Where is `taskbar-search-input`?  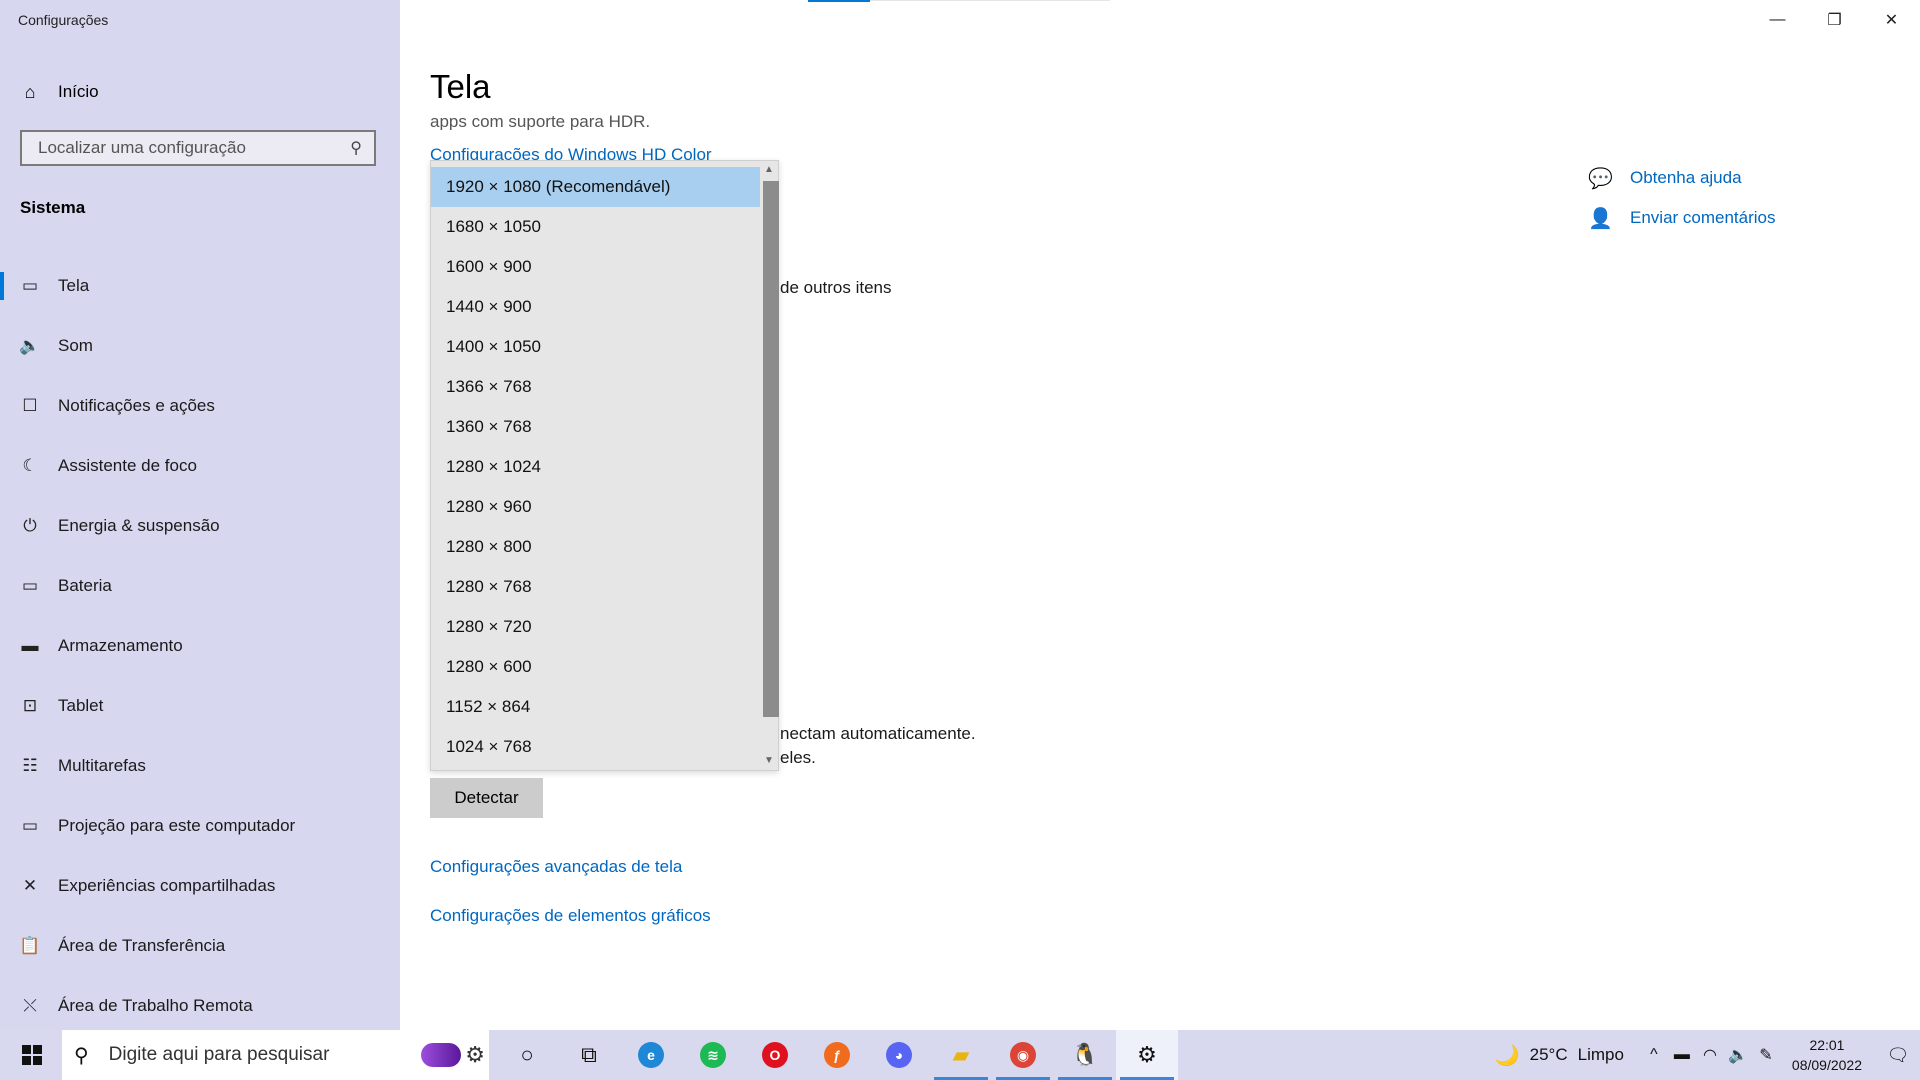
taskbar-search-input is located at coordinates (257, 1055).